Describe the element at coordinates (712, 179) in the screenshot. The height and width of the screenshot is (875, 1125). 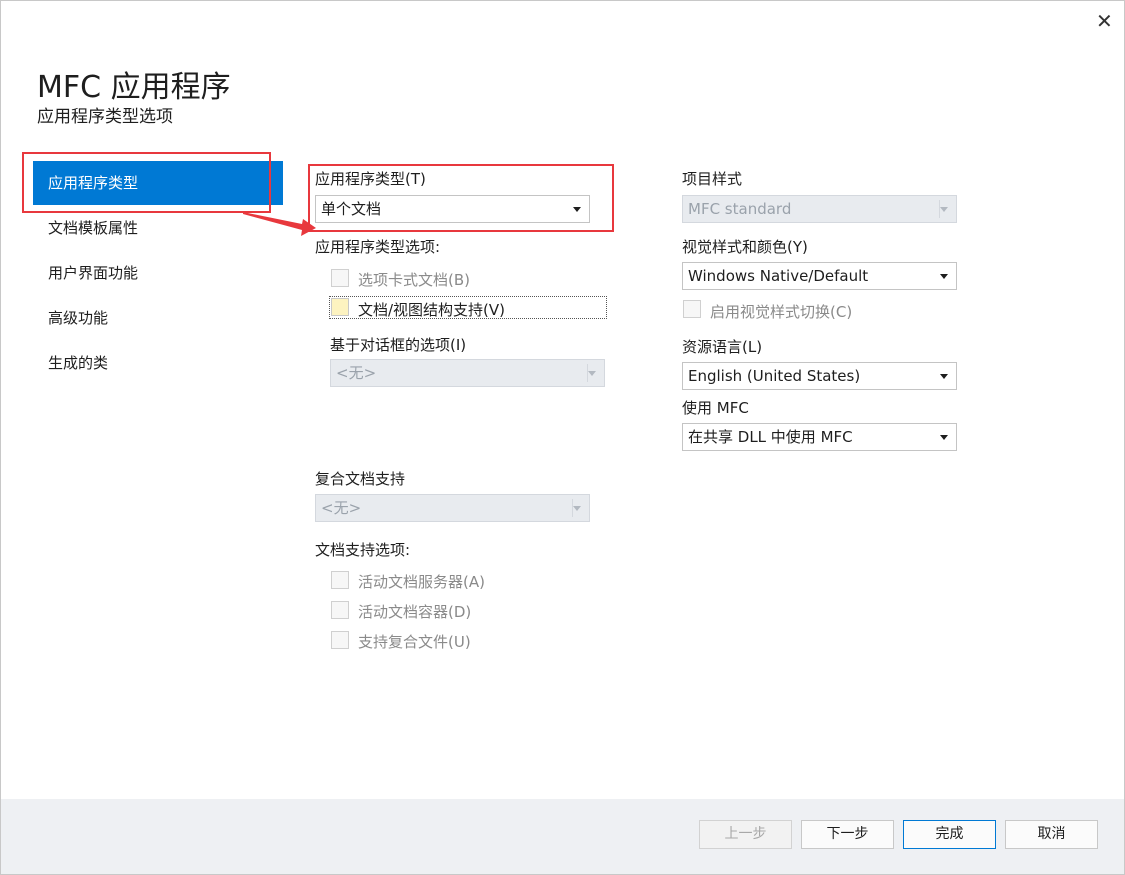
I see `project-style-label: 项目样式` at that location.